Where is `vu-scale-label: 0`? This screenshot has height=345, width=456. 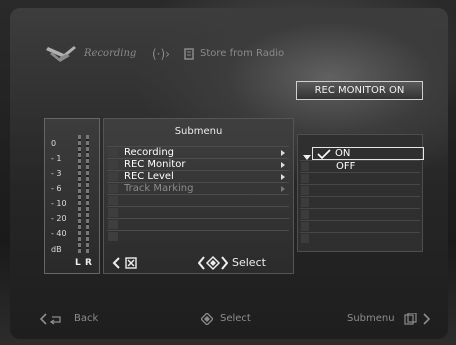
vu-scale-label: 0 is located at coordinates (54, 143).